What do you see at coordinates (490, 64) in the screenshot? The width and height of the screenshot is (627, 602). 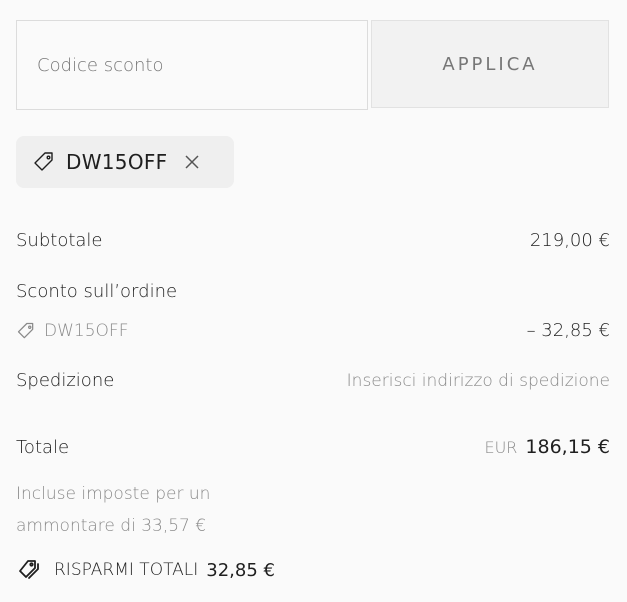 I see `apply-button: APPLICA` at bounding box center [490, 64].